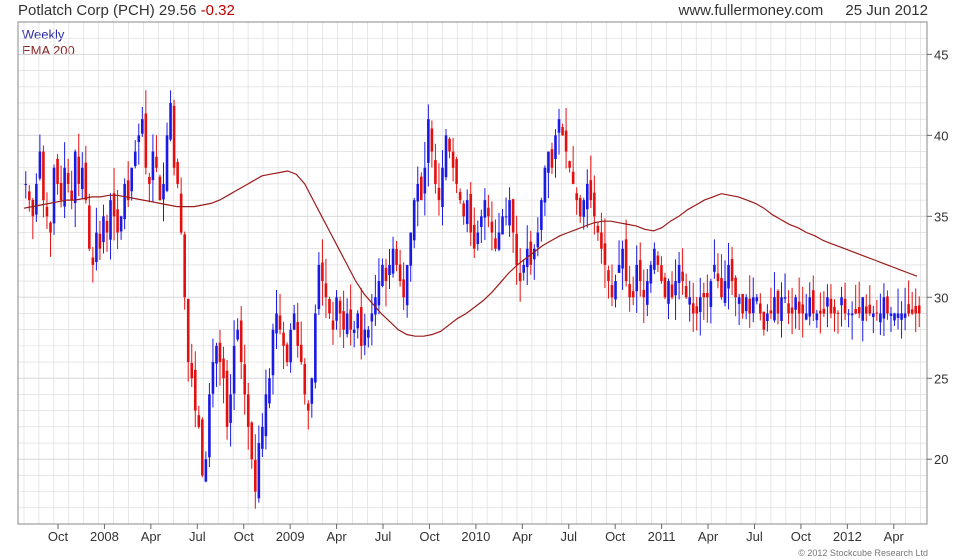  Describe the element at coordinates (894, 536) in the screenshot. I see `x-tick-label: Apr` at that location.